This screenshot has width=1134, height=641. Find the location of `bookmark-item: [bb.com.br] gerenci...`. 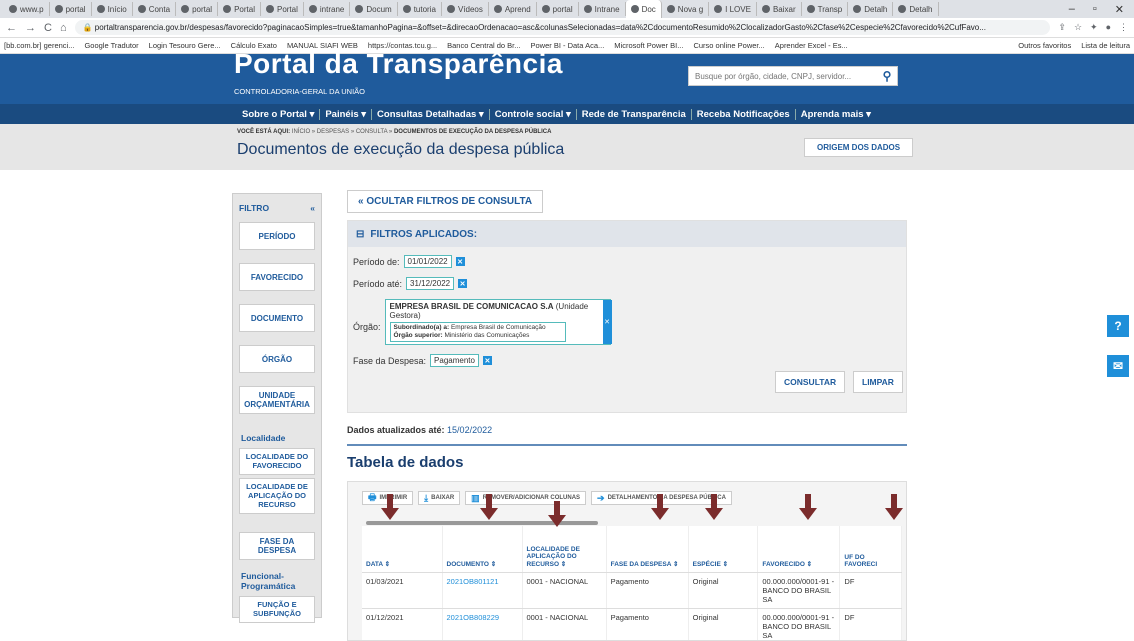

bookmark-item: [bb.com.br] gerenci... is located at coordinates (39, 45).